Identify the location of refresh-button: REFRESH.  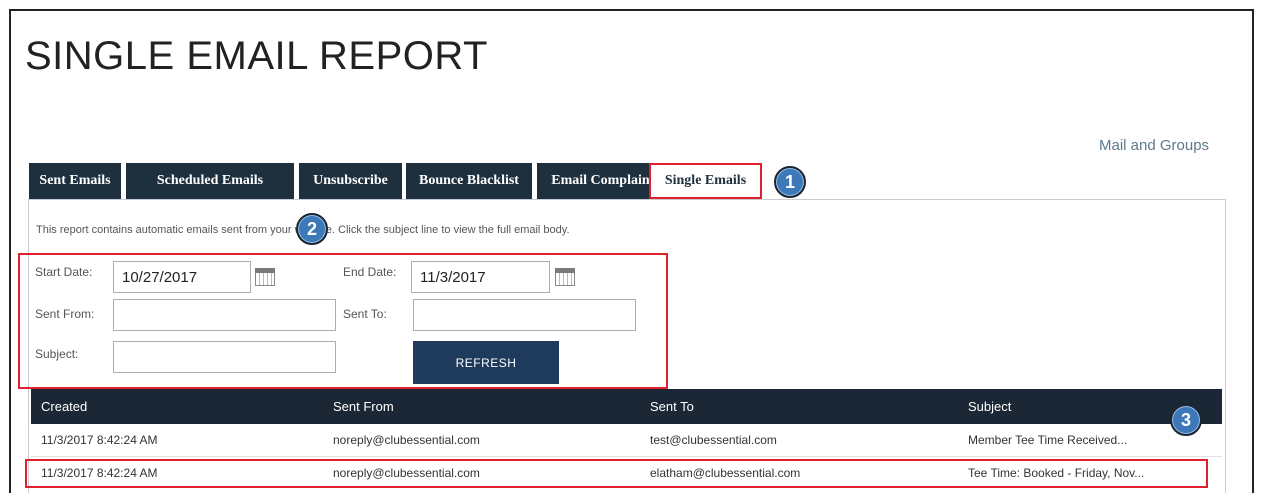
(486, 362).